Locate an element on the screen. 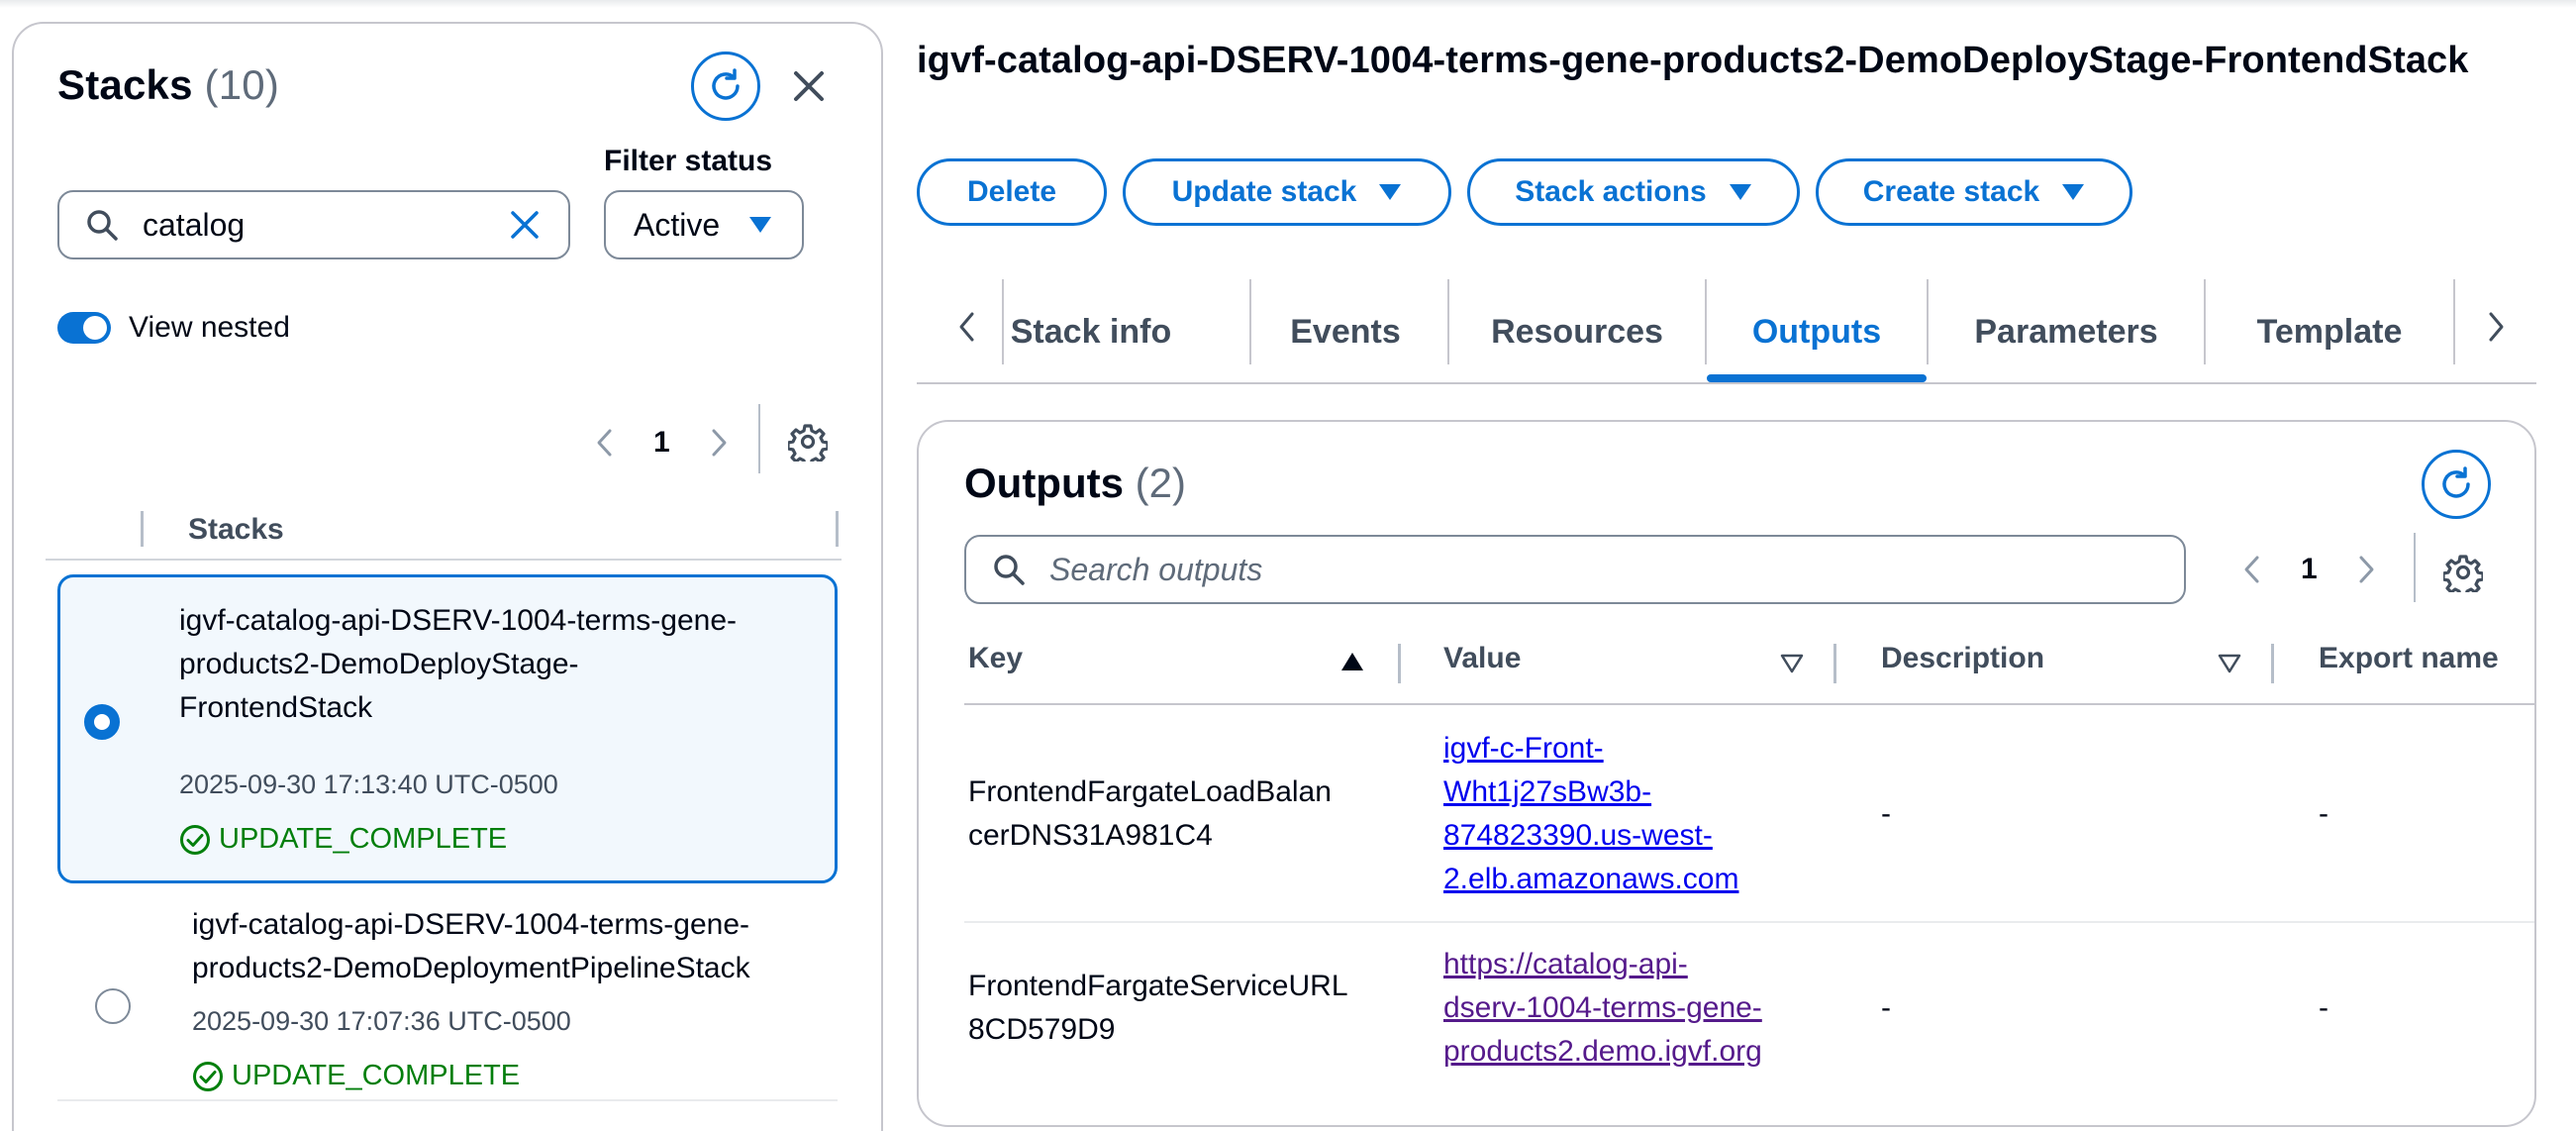 The image size is (2576, 1131). tab-parameters: Parameters is located at coordinates (2067, 331).